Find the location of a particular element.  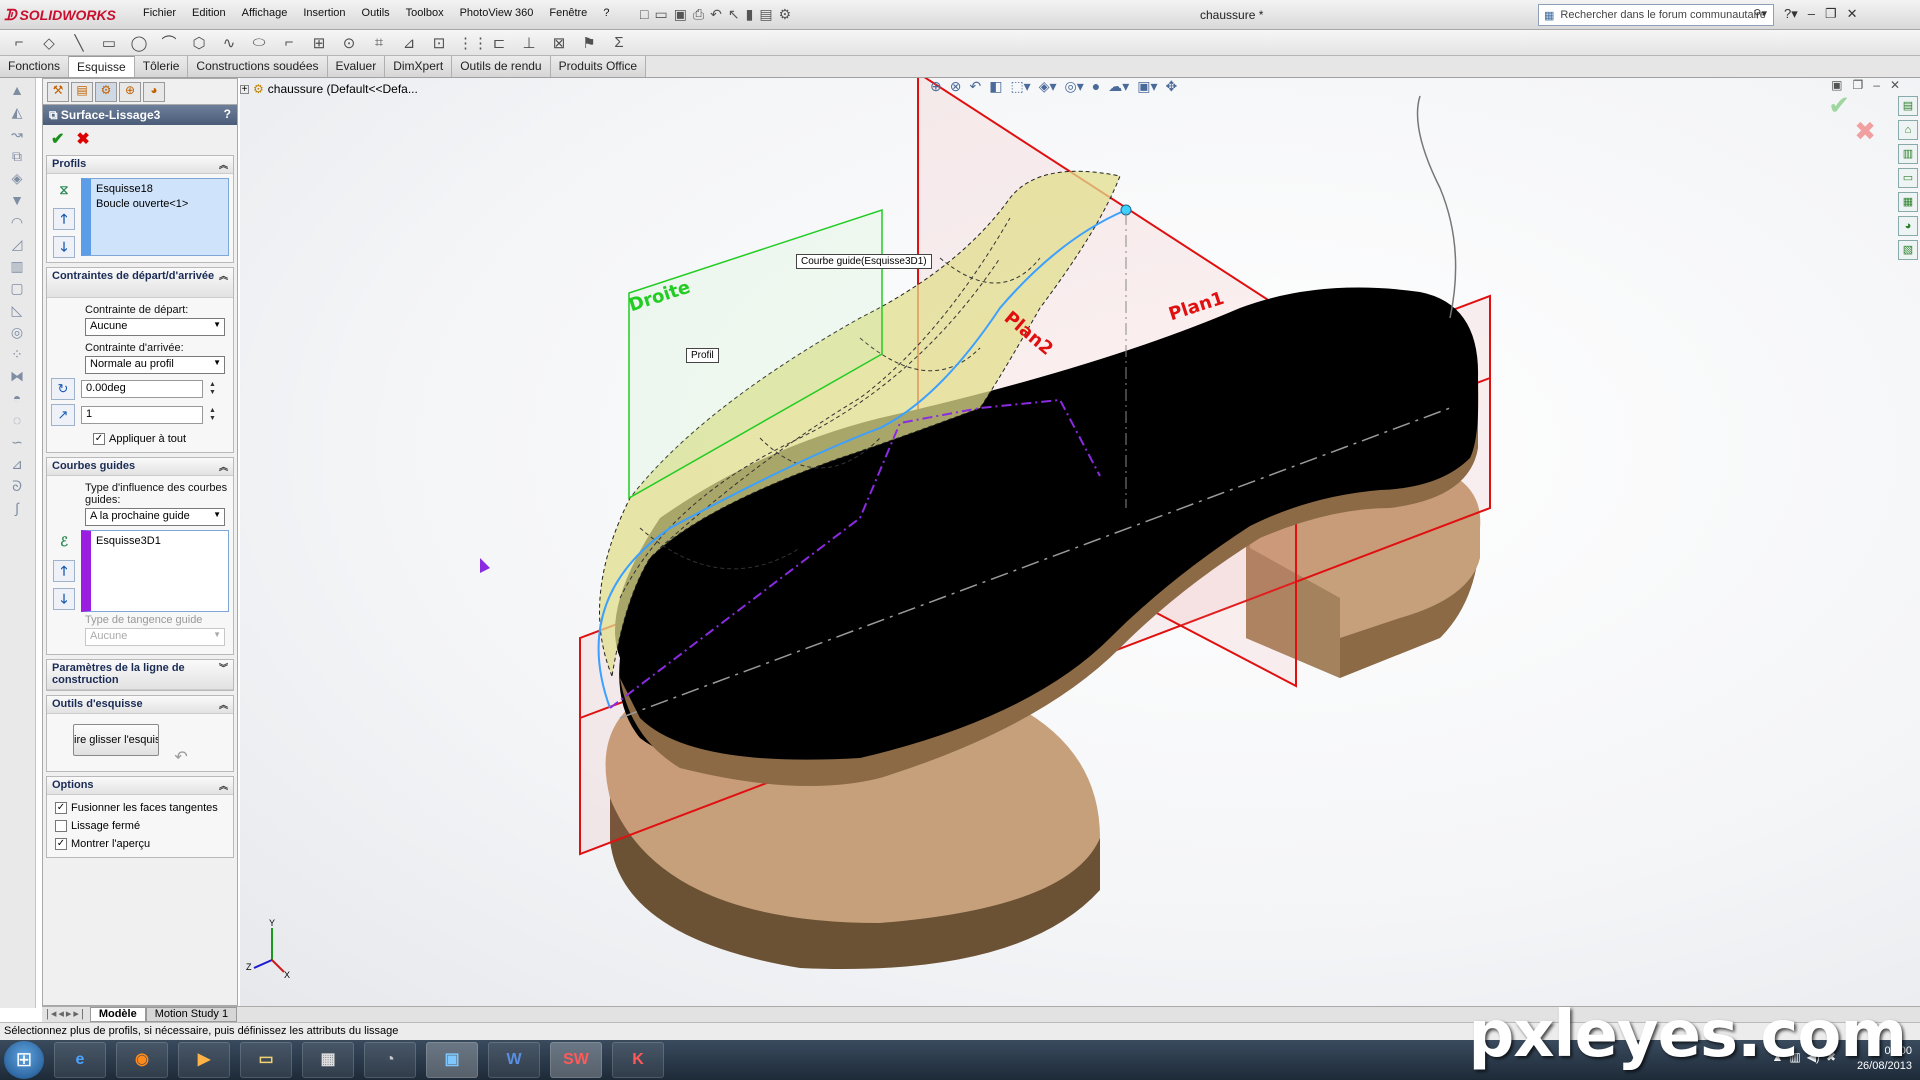

smart-dimension-icon: ◇ is located at coordinates (49, 43).